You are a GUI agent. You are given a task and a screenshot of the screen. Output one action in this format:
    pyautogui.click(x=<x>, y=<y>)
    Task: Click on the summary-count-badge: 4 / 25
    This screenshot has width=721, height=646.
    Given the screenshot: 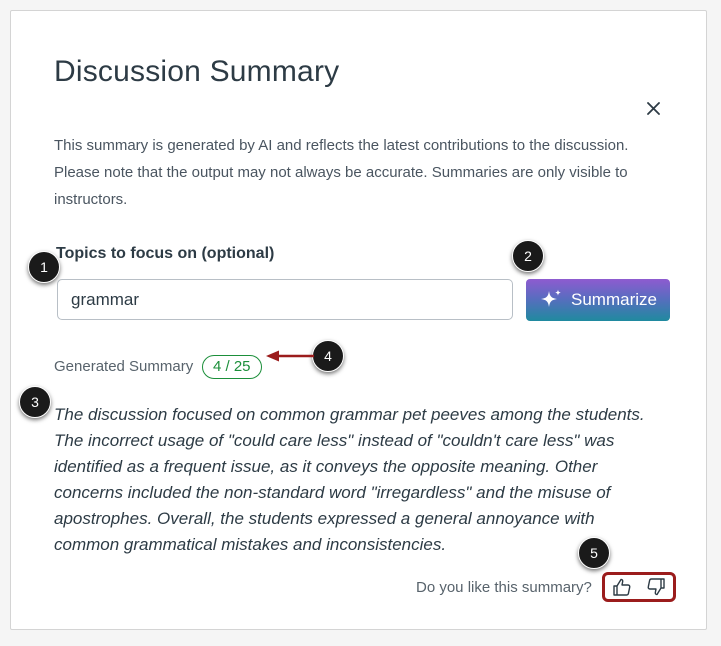 What is the action you would take?
    pyautogui.click(x=232, y=367)
    